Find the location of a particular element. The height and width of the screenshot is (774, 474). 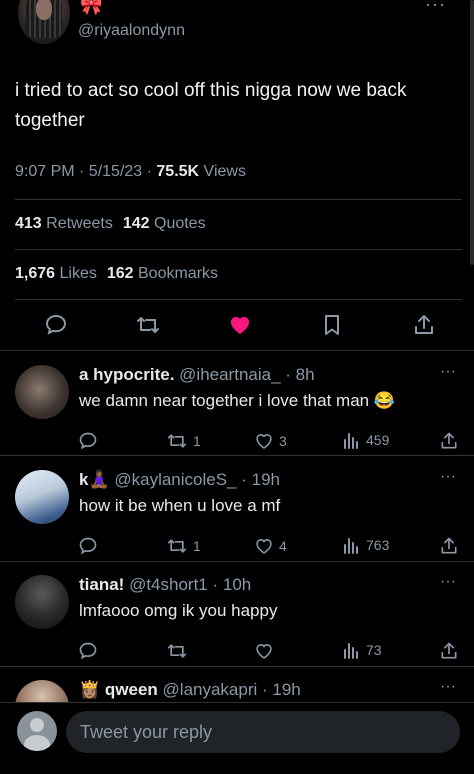

reply-time: · 10h is located at coordinates (232, 584).